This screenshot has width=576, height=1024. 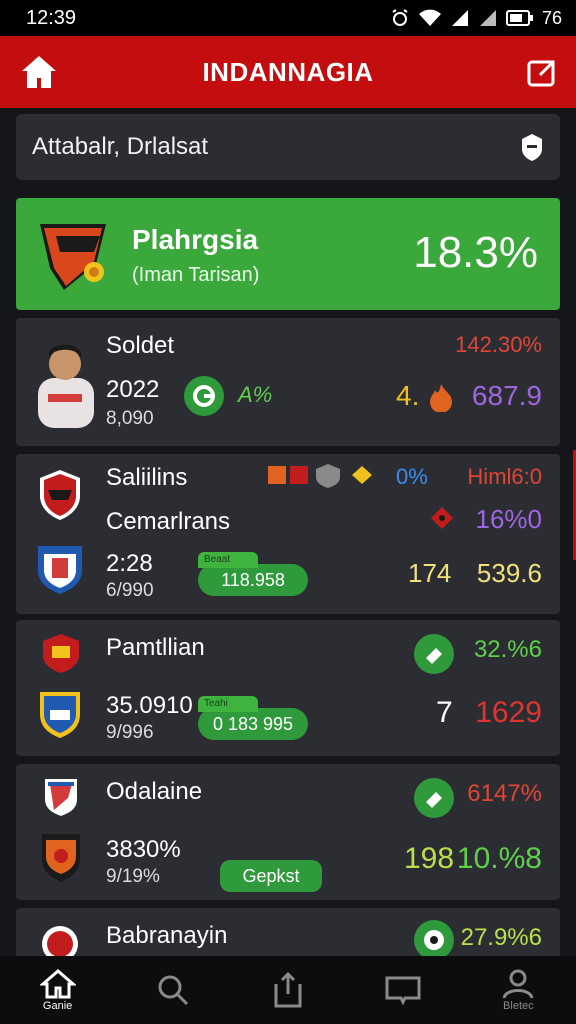 What do you see at coordinates (228, 704) in the screenshot?
I see `pill-tab: Teahi` at bounding box center [228, 704].